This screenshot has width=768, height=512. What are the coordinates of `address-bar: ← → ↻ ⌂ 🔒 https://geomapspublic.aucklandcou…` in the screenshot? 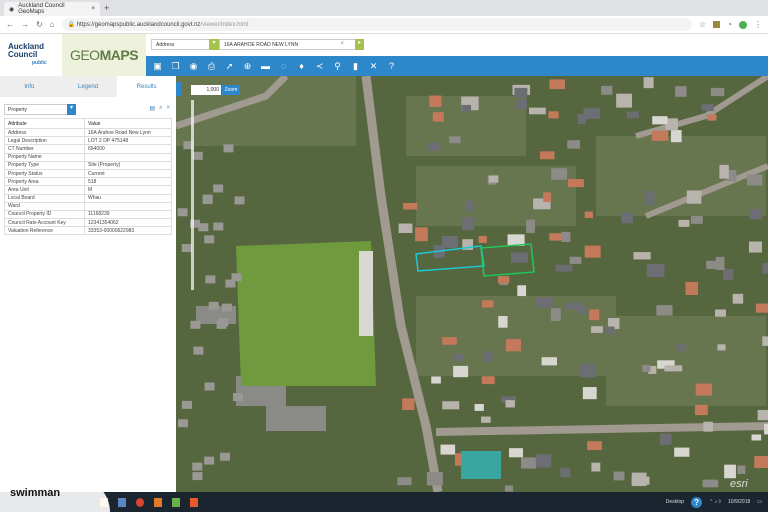 It's located at (384, 25).